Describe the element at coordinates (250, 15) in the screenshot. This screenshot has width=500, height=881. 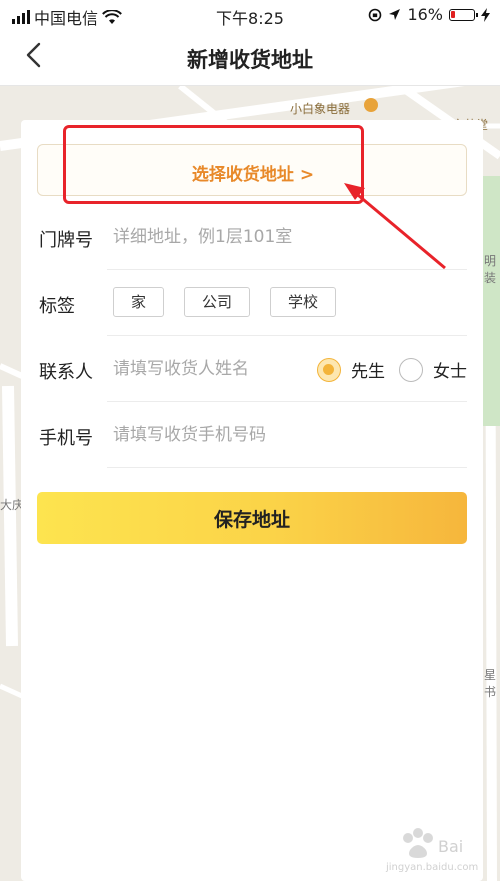
I see `status-bar: 中国电信 下午8:25 16%` at that location.